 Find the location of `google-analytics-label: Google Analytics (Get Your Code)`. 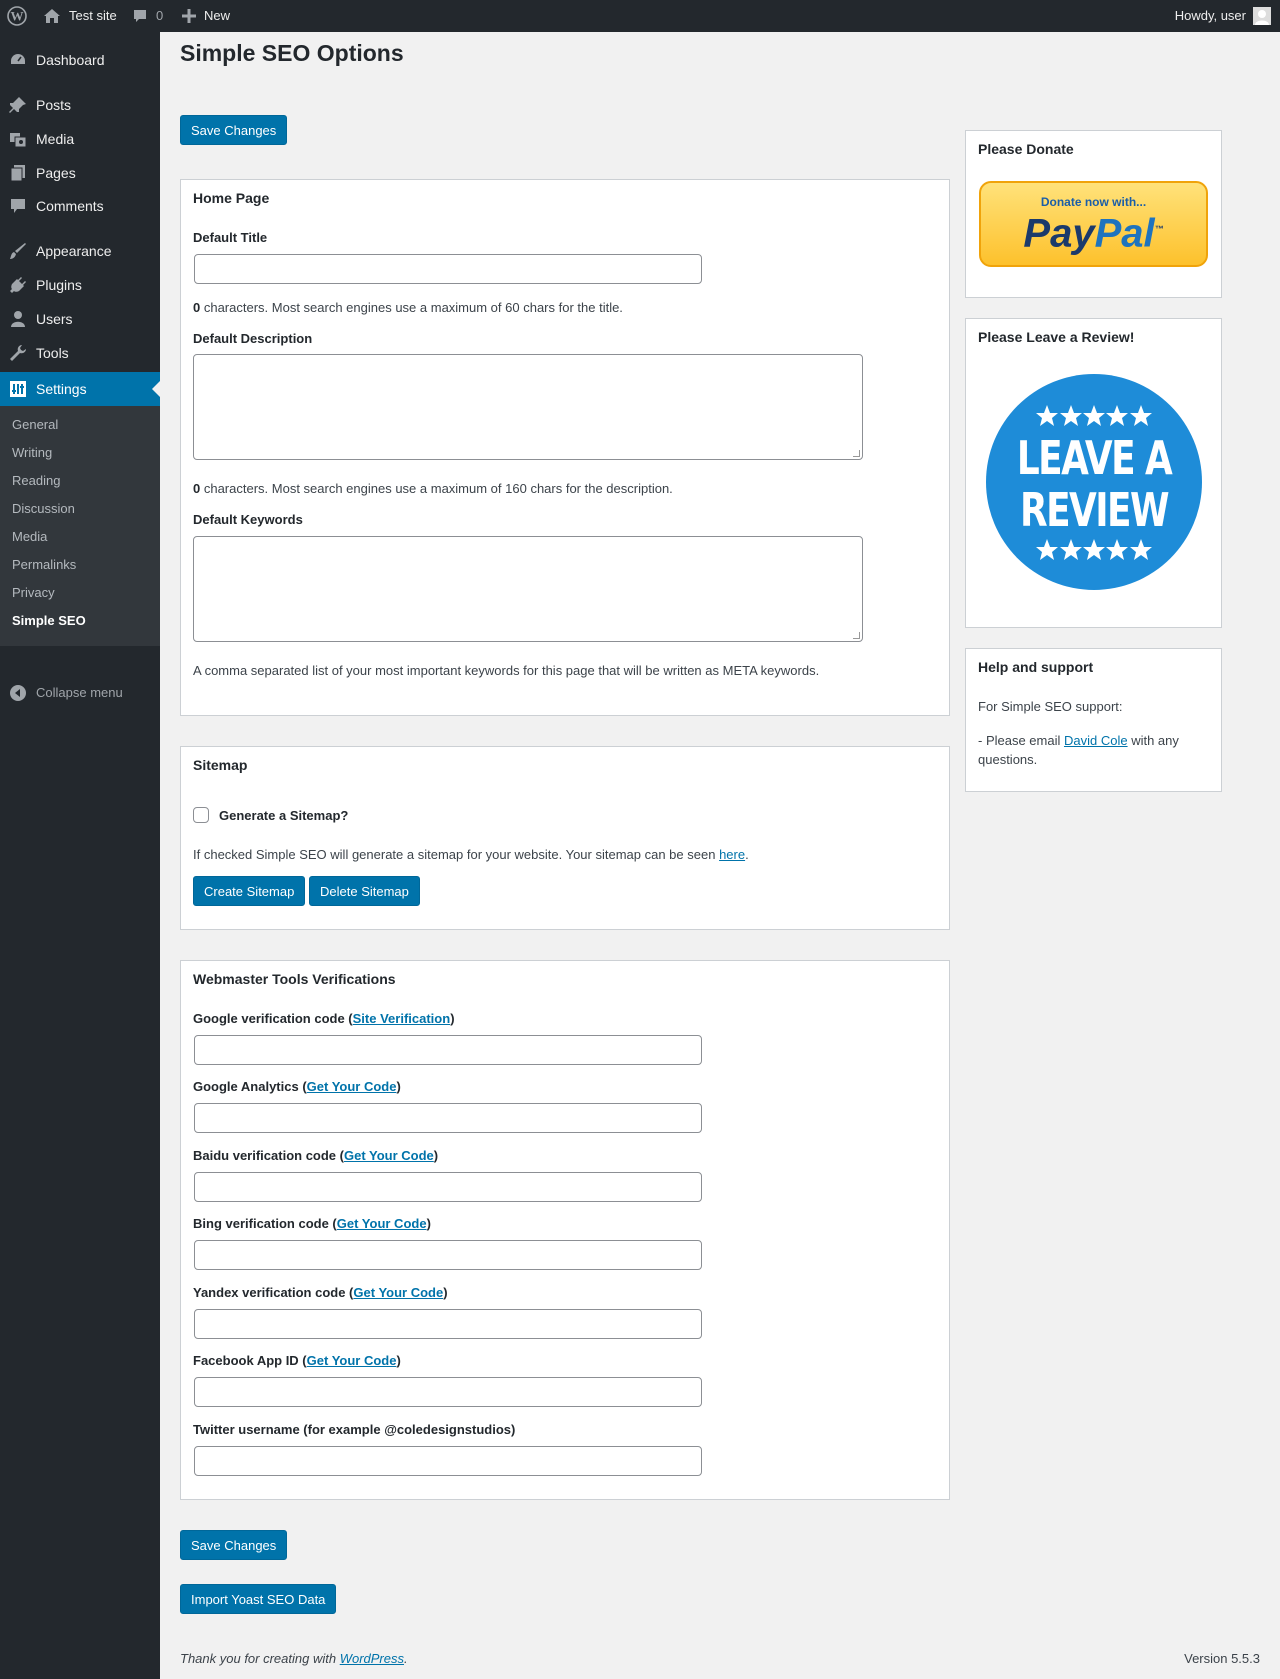

google-analytics-label: Google Analytics (Get Your Code) is located at coordinates (297, 1086).